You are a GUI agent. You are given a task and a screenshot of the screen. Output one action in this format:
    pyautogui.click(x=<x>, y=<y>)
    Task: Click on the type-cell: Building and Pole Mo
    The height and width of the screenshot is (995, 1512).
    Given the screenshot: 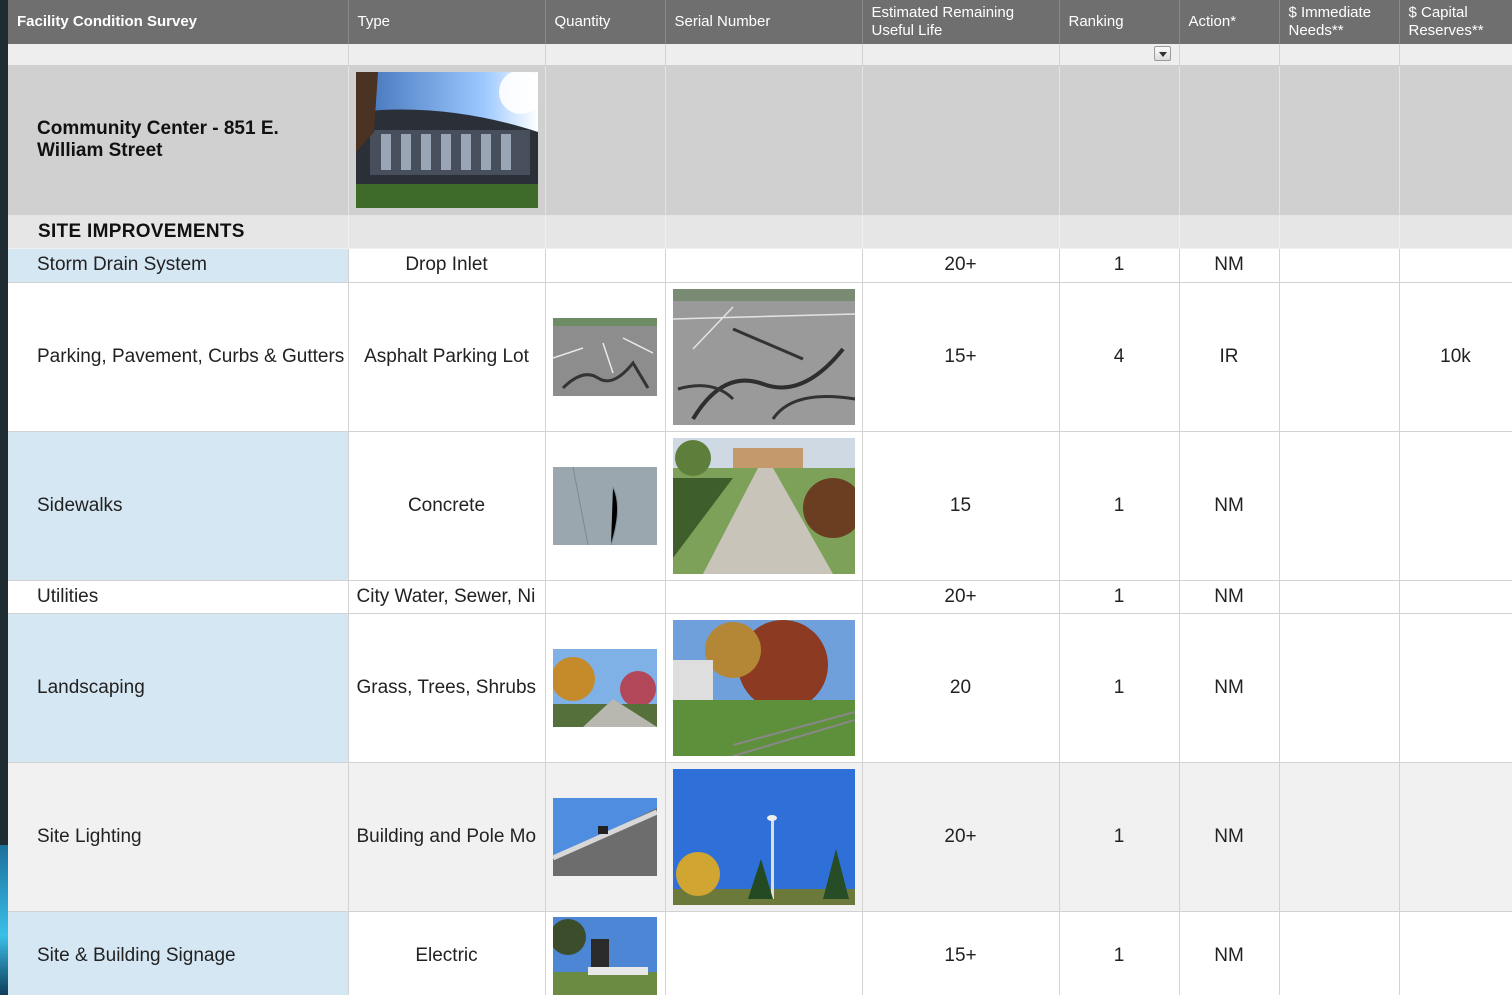 What is the action you would take?
    pyautogui.click(x=447, y=837)
    